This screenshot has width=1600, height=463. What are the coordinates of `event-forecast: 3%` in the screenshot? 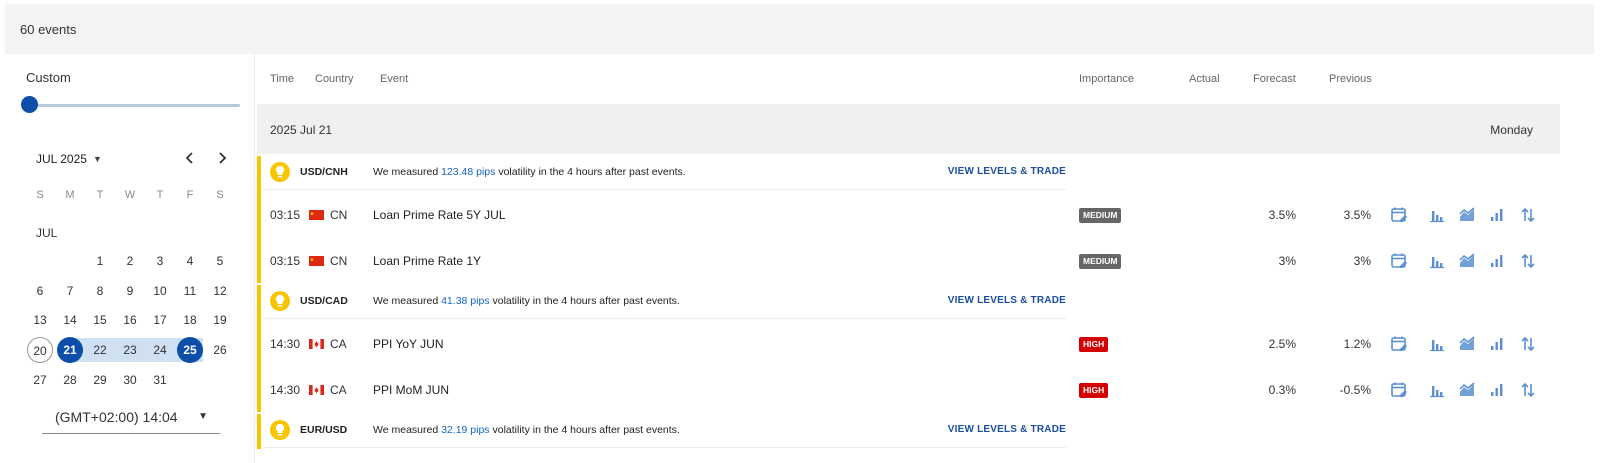 It's located at (1287, 261).